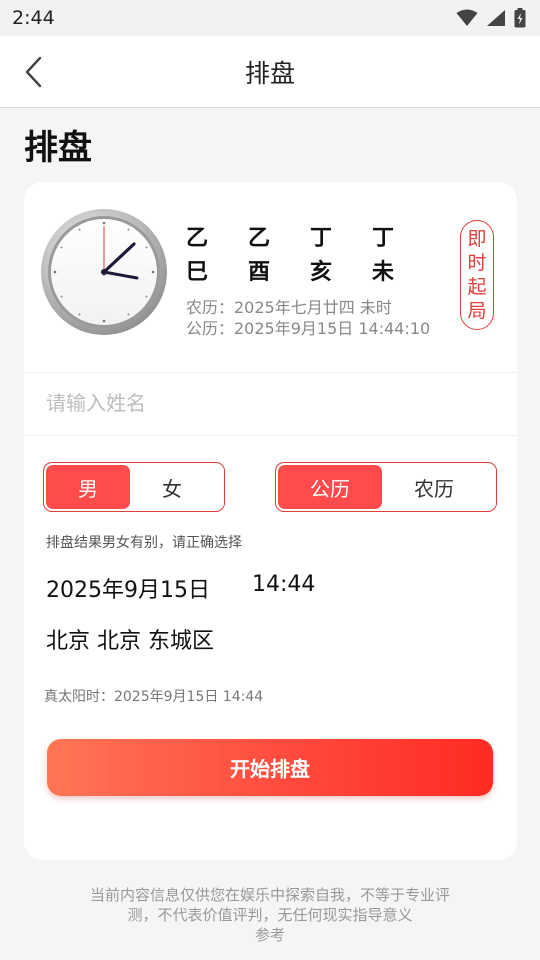  Describe the element at coordinates (321, 272) in the screenshot. I see `branch-day: 亥` at that location.